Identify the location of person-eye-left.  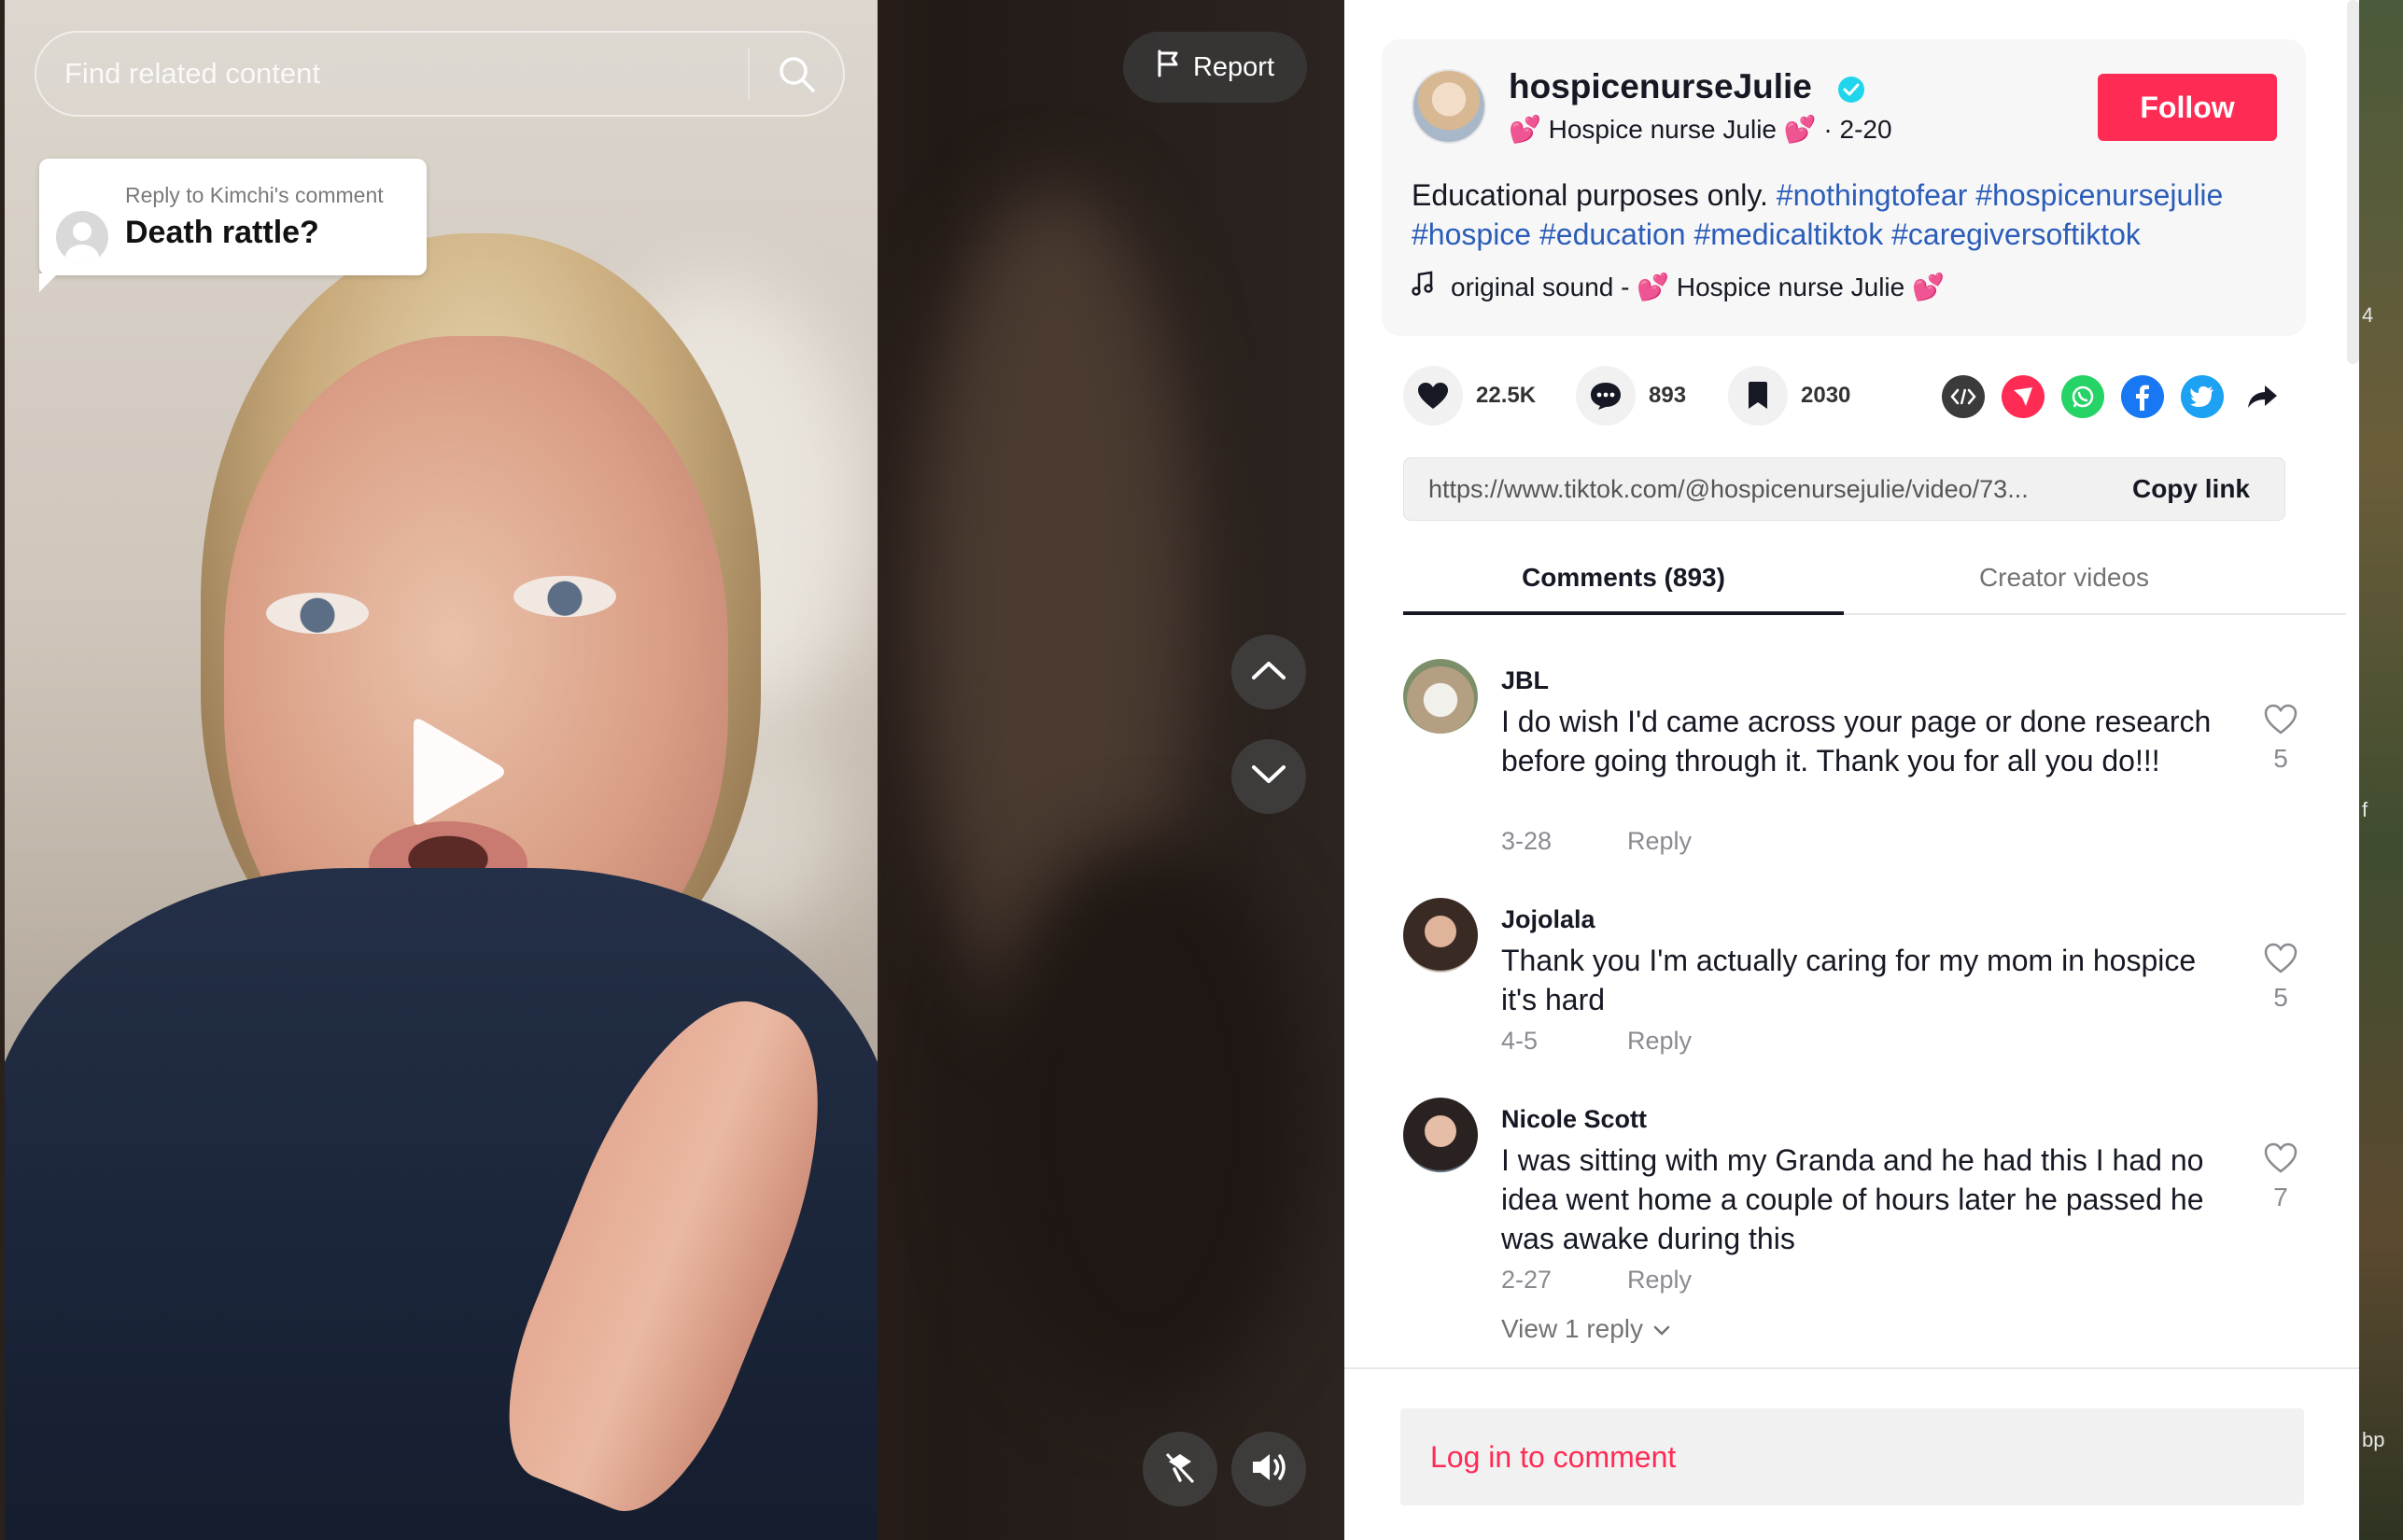
(317, 613).